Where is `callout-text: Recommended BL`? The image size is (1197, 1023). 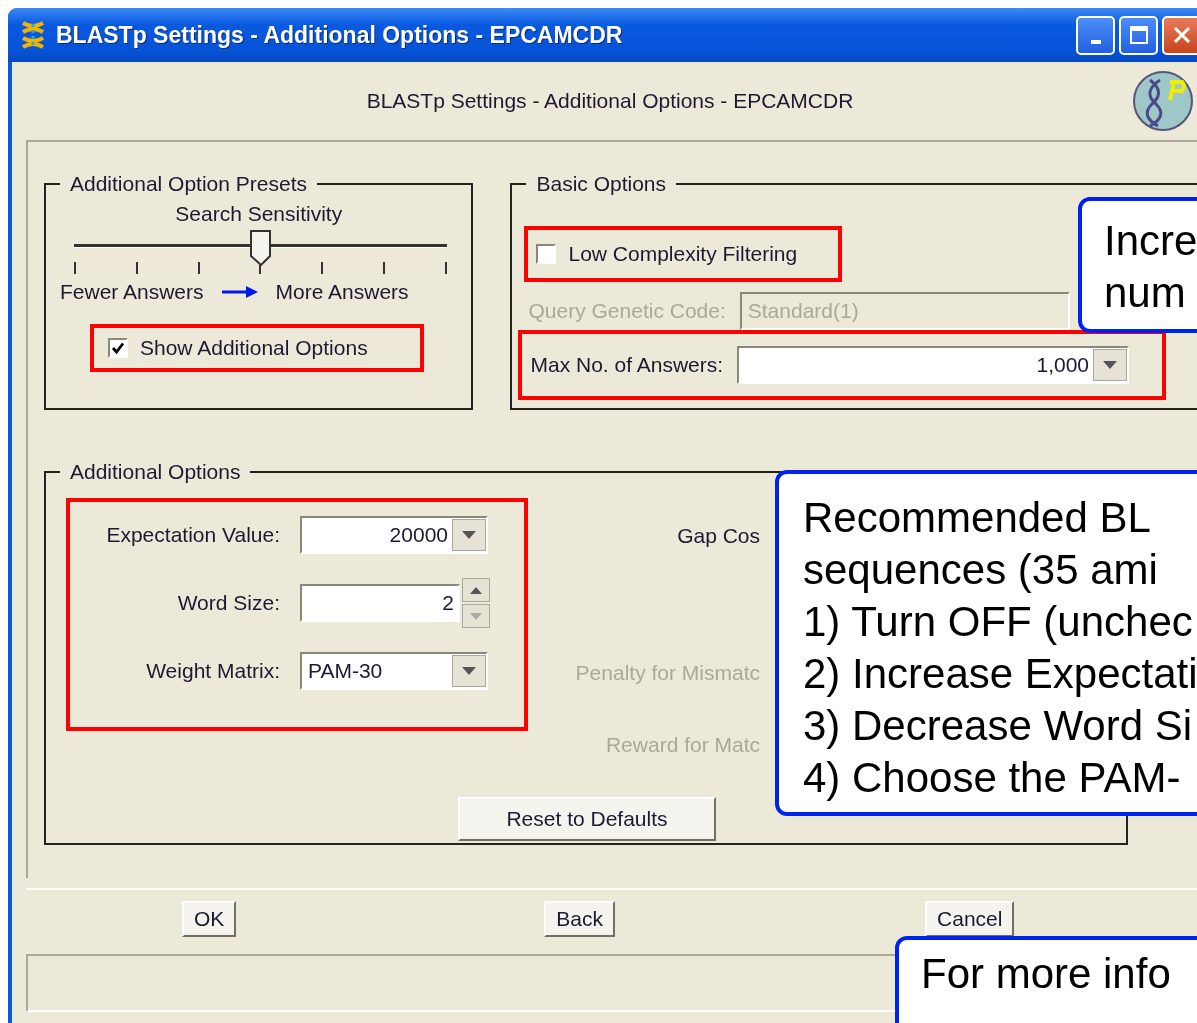 callout-text: Recommended BL is located at coordinates (977, 518).